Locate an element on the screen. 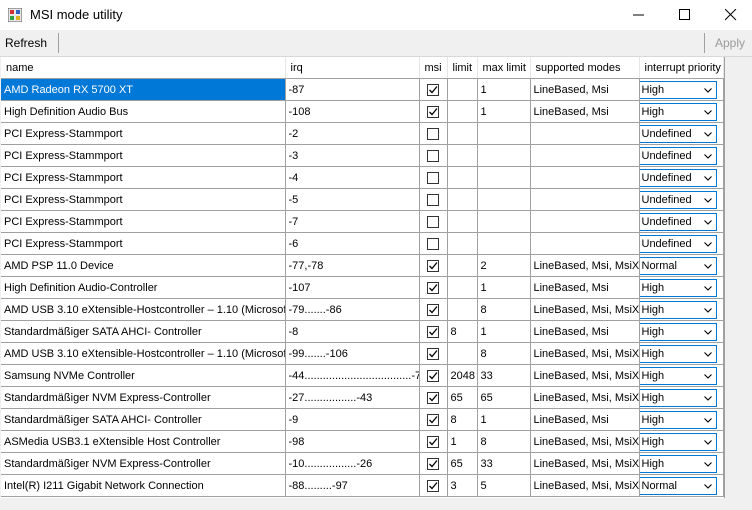 The width and height of the screenshot is (752, 510). column-header-supported-modes: supported modes is located at coordinates (585, 68).